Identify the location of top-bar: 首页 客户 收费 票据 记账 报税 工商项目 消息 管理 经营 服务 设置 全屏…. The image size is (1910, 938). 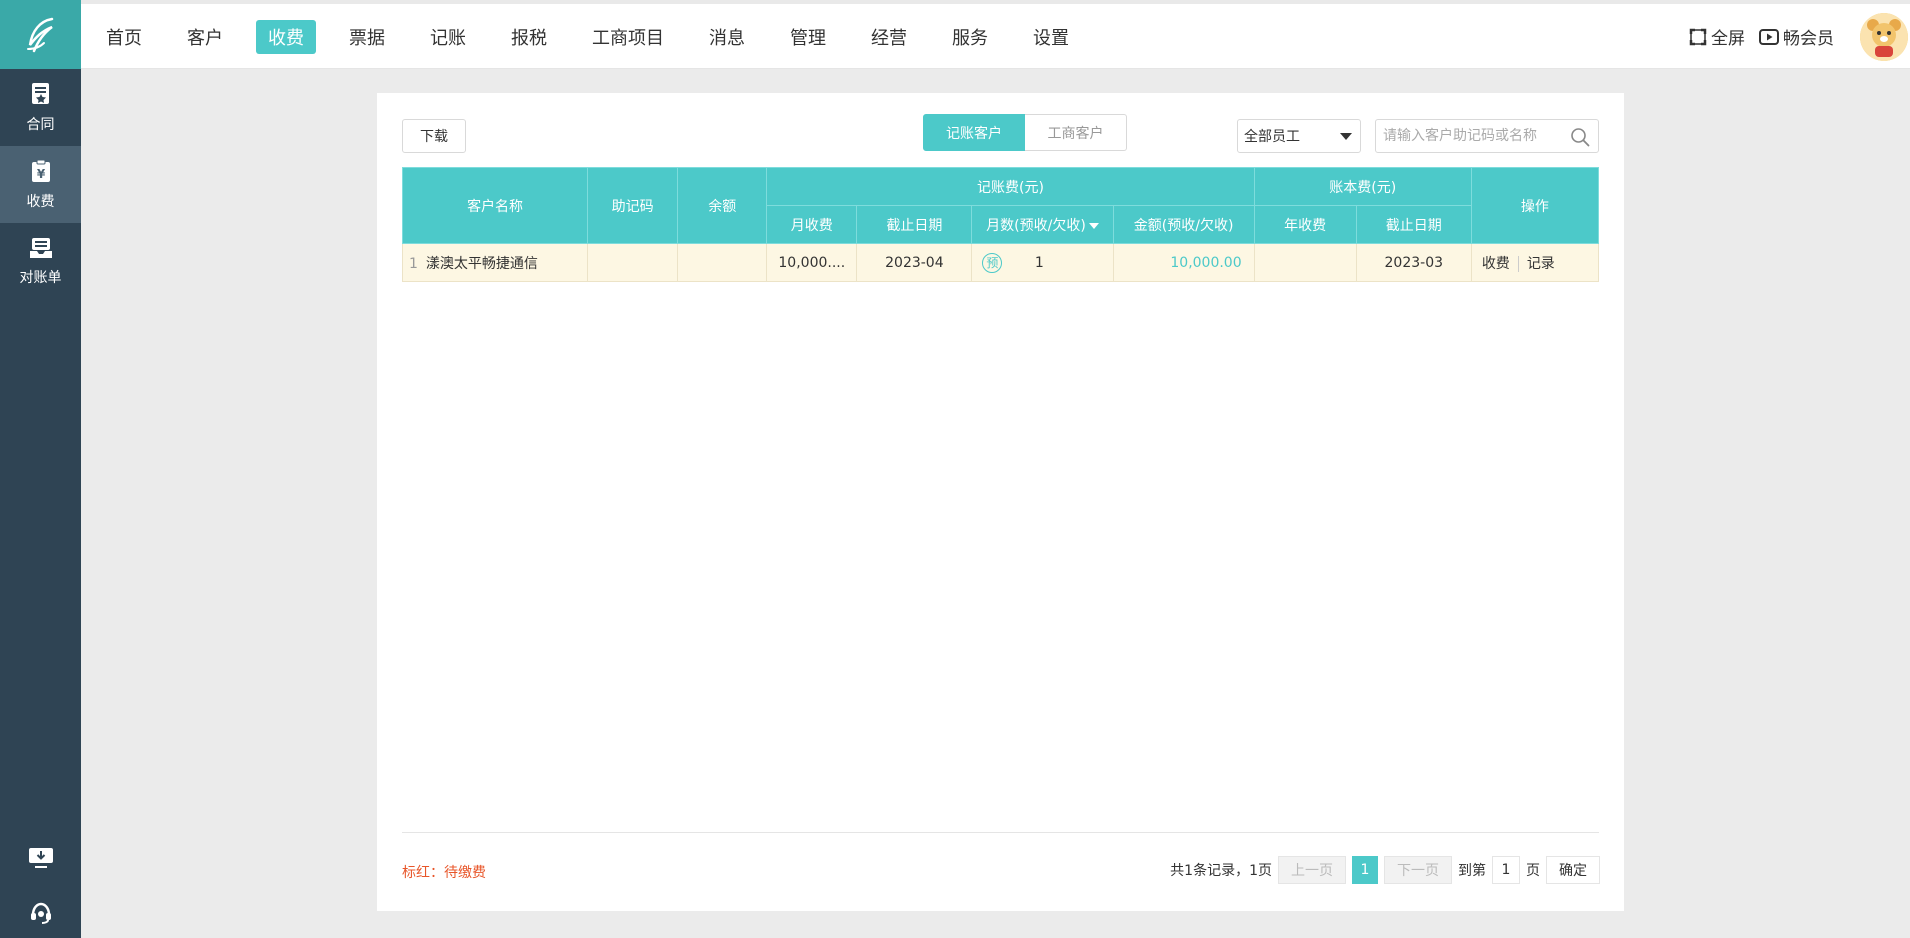
(995, 34).